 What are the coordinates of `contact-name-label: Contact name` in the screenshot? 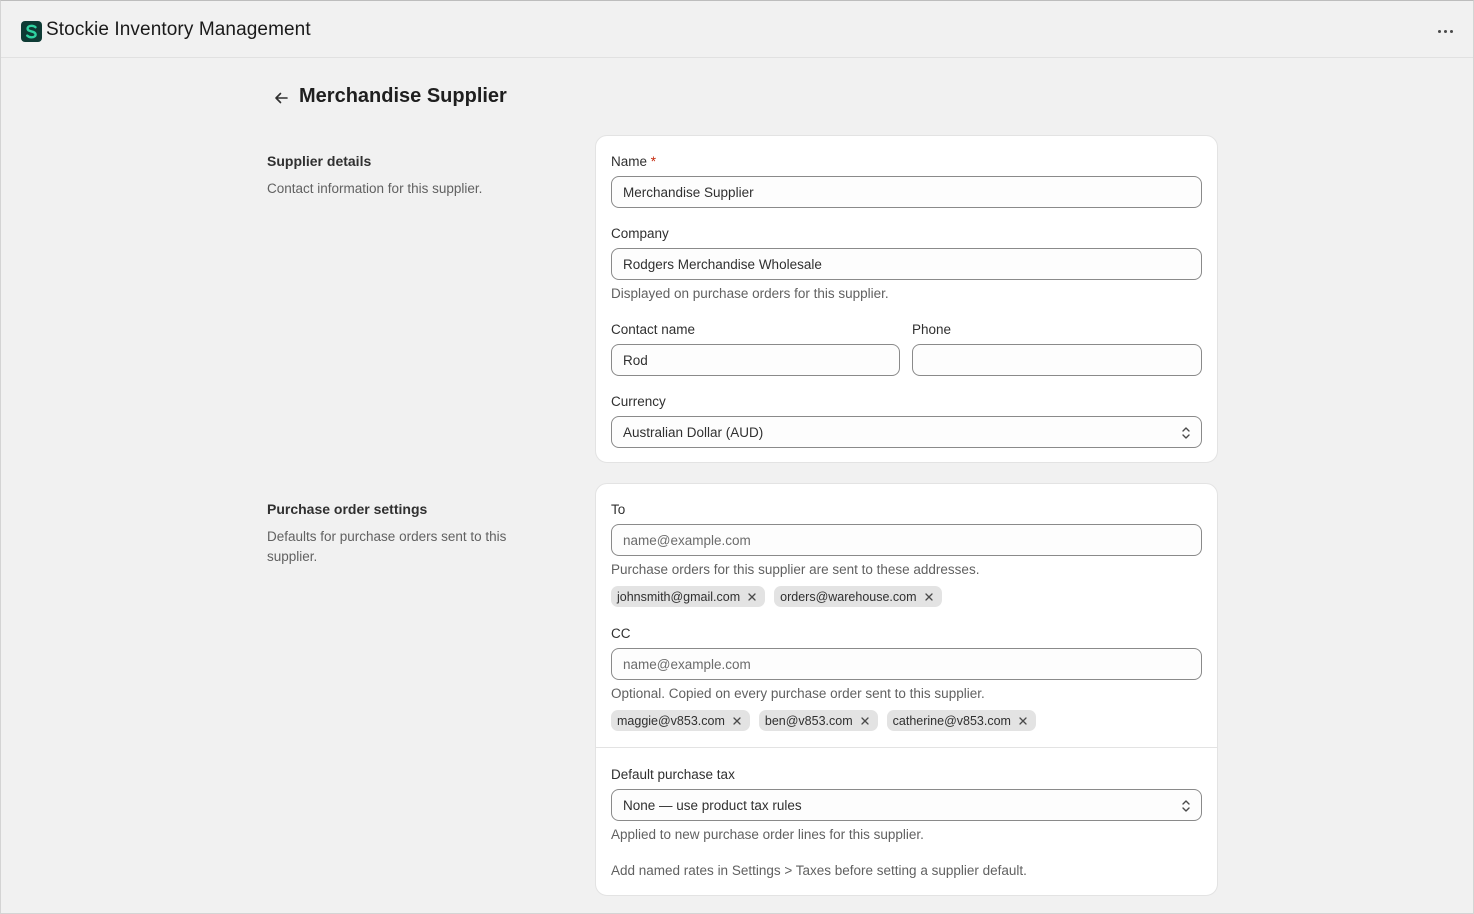 It's located at (653, 329).